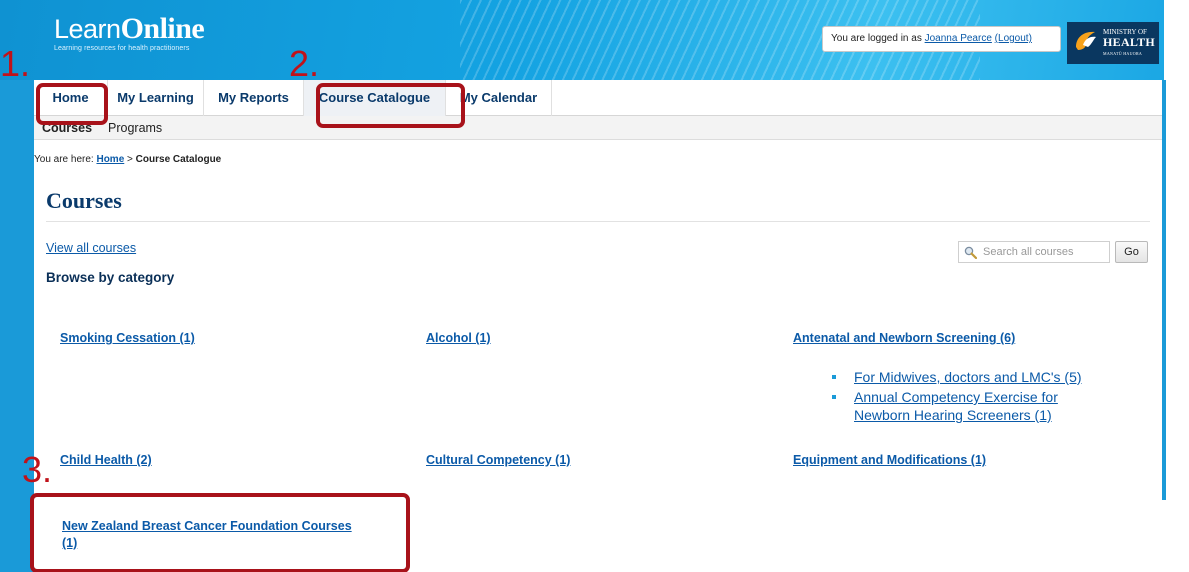 The height and width of the screenshot is (572, 1189). Describe the element at coordinates (84, 200) in the screenshot. I see `page-title: Courses` at that location.